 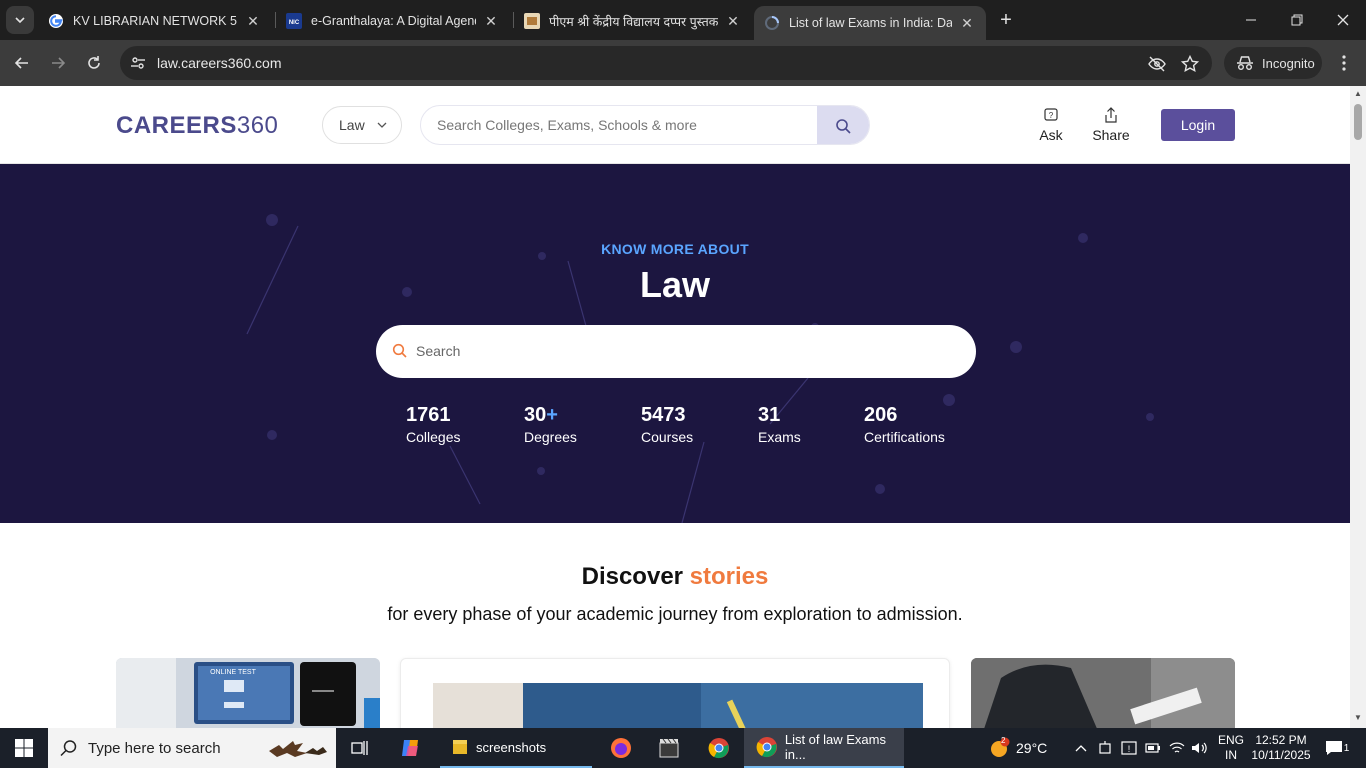 I want to click on security-alert-icon: !, so click(x=1129, y=748).